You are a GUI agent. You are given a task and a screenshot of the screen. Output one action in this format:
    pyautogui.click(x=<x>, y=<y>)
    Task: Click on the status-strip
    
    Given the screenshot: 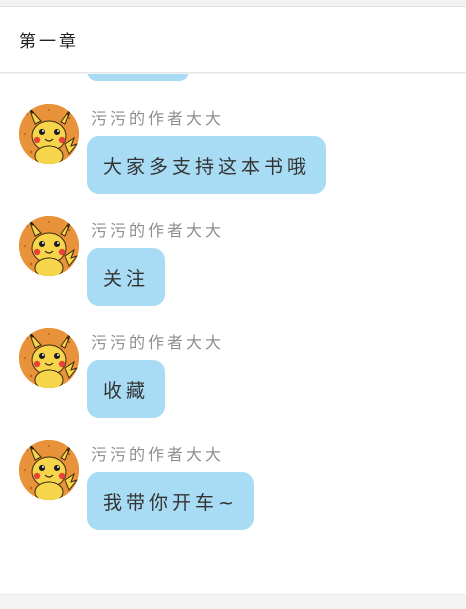 What is the action you would take?
    pyautogui.click(x=233, y=3)
    